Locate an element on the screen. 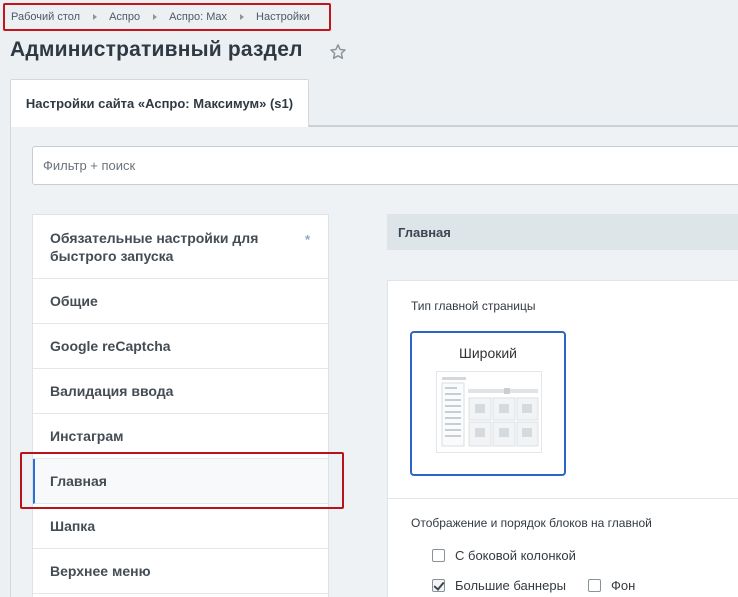 The image size is (738, 597). breadcrumb-item-aspro-max: Аспро: Max is located at coordinates (198, 17).